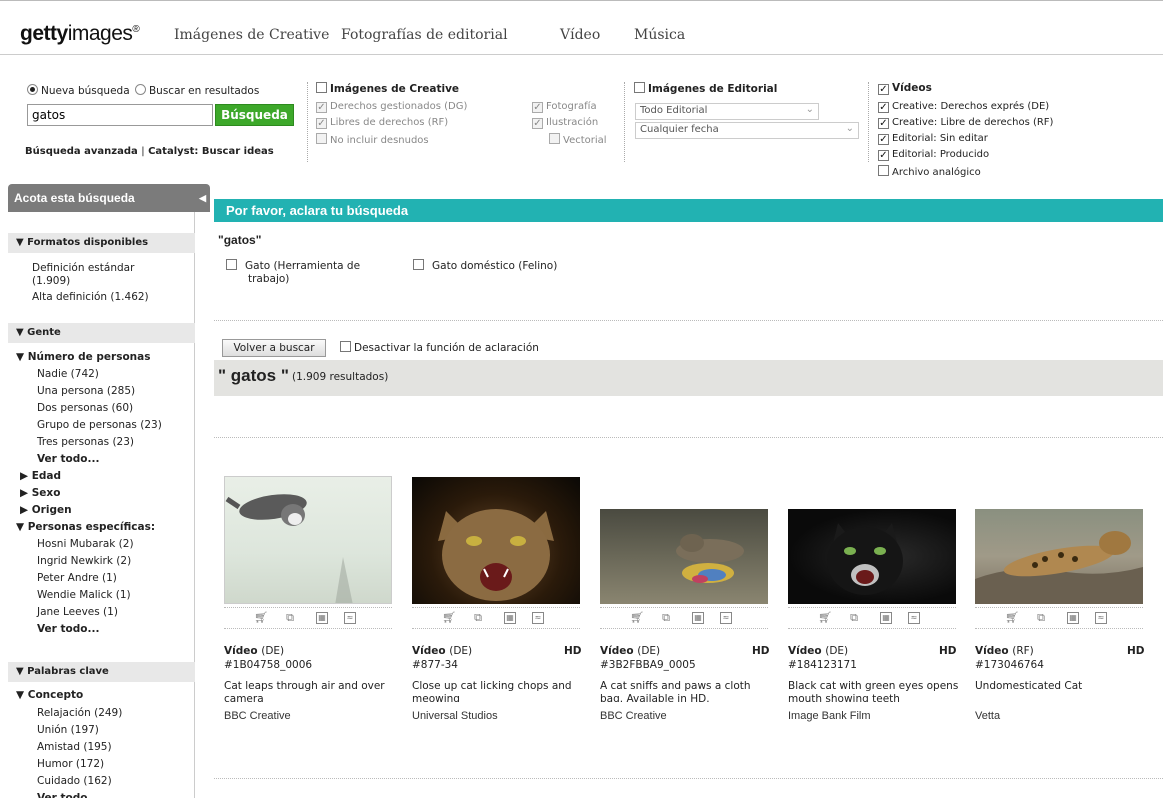  Describe the element at coordinates (424, 35) in the screenshot. I see `nav-editorial-photos: Fotografías de editorial` at that location.